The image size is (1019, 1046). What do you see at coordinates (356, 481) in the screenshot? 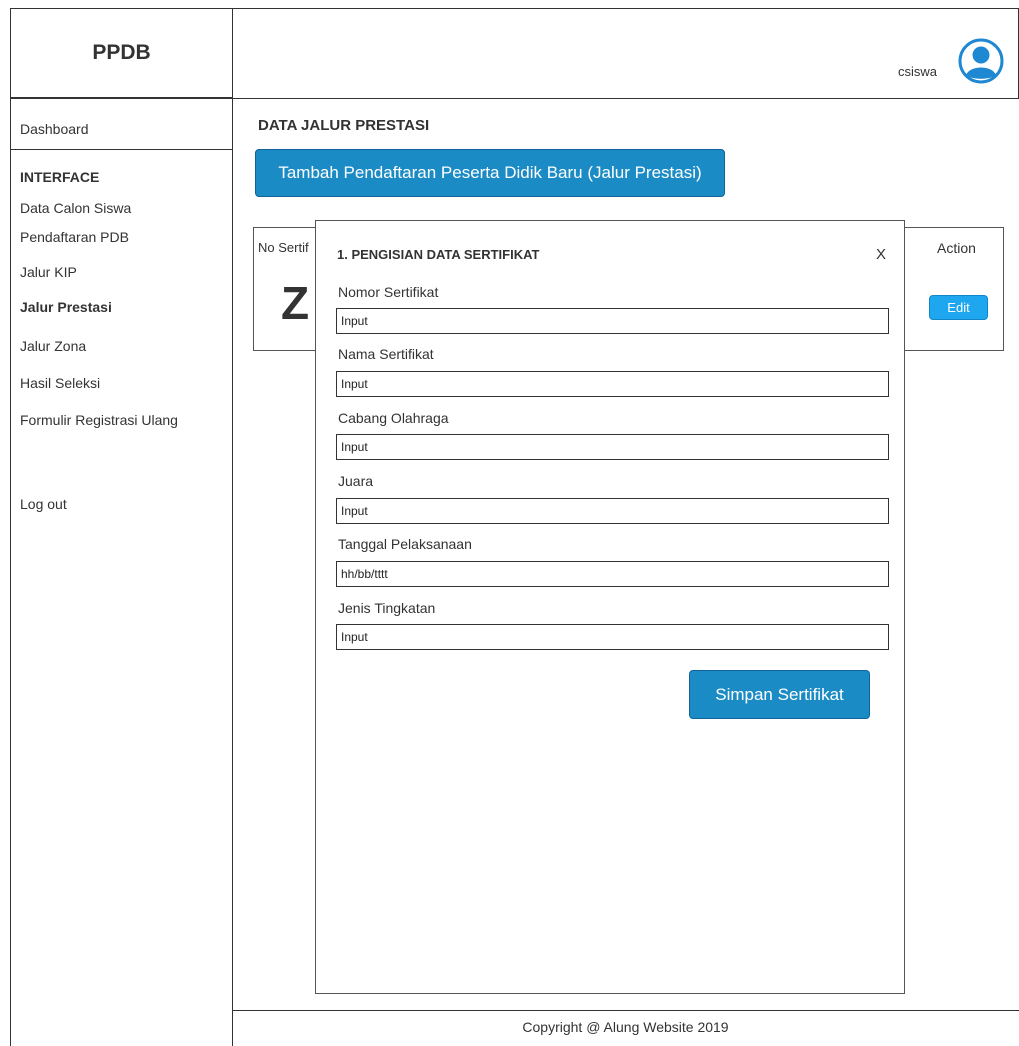
I see `label-juara: Juara` at bounding box center [356, 481].